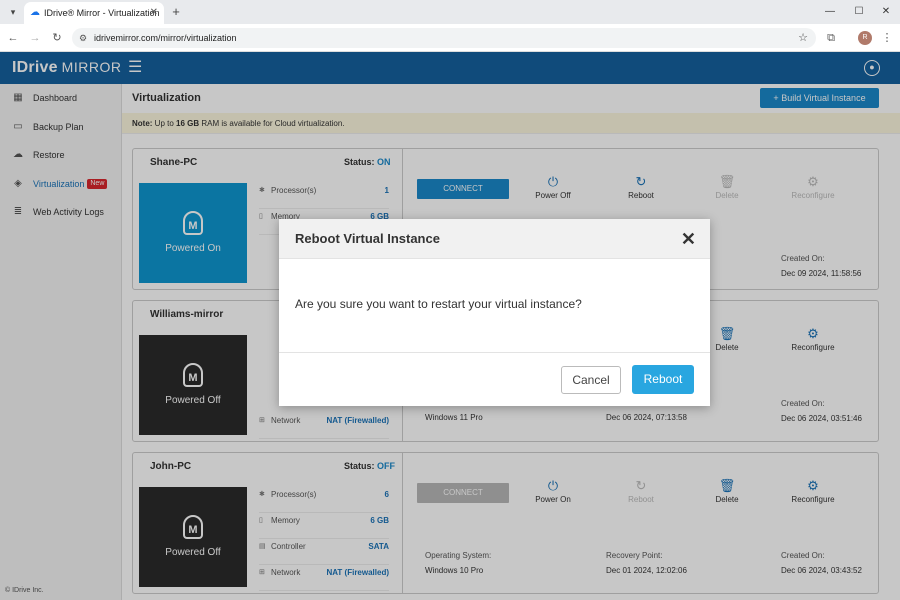  I want to click on tab-search-icon: ▾, so click(13, 12).